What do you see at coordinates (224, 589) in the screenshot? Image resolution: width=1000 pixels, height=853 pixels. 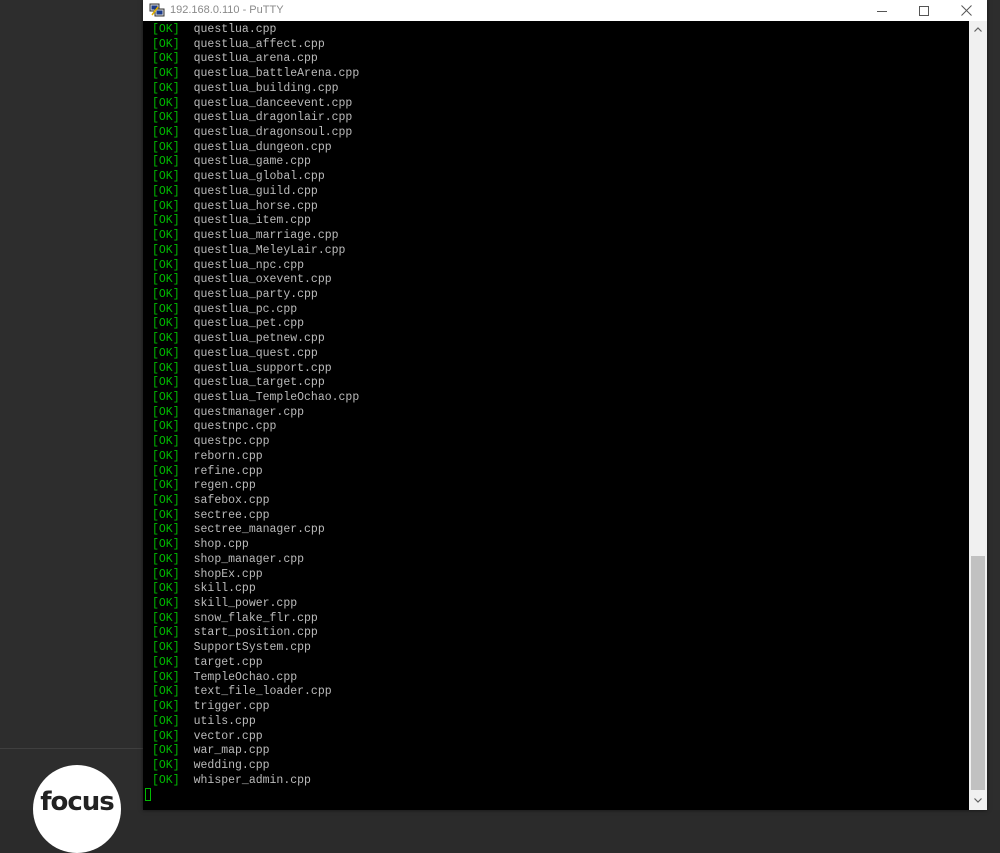 I see `compiled-file-name: skill.cpp` at bounding box center [224, 589].